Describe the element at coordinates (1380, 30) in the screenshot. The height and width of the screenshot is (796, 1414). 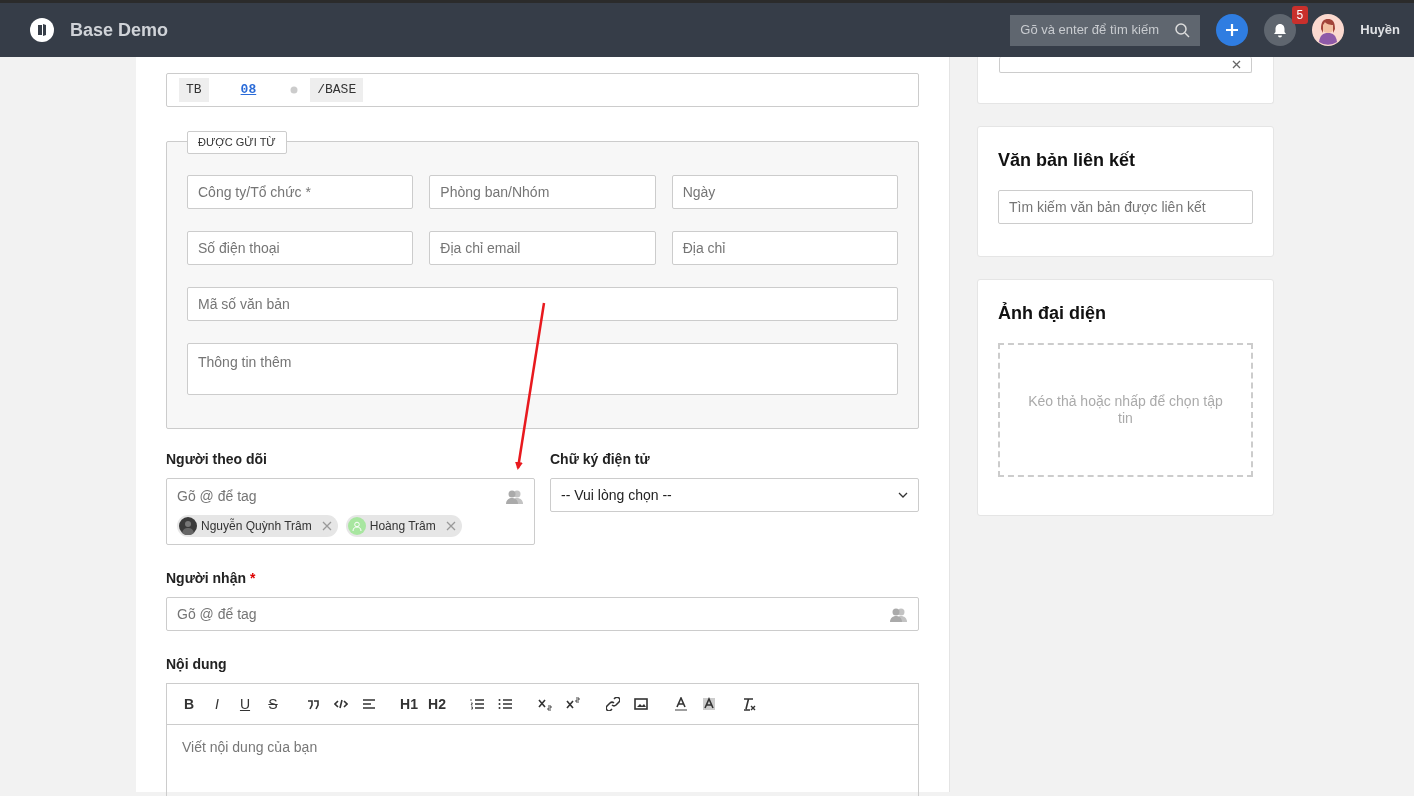
I see `user-name: Huyền` at that location.